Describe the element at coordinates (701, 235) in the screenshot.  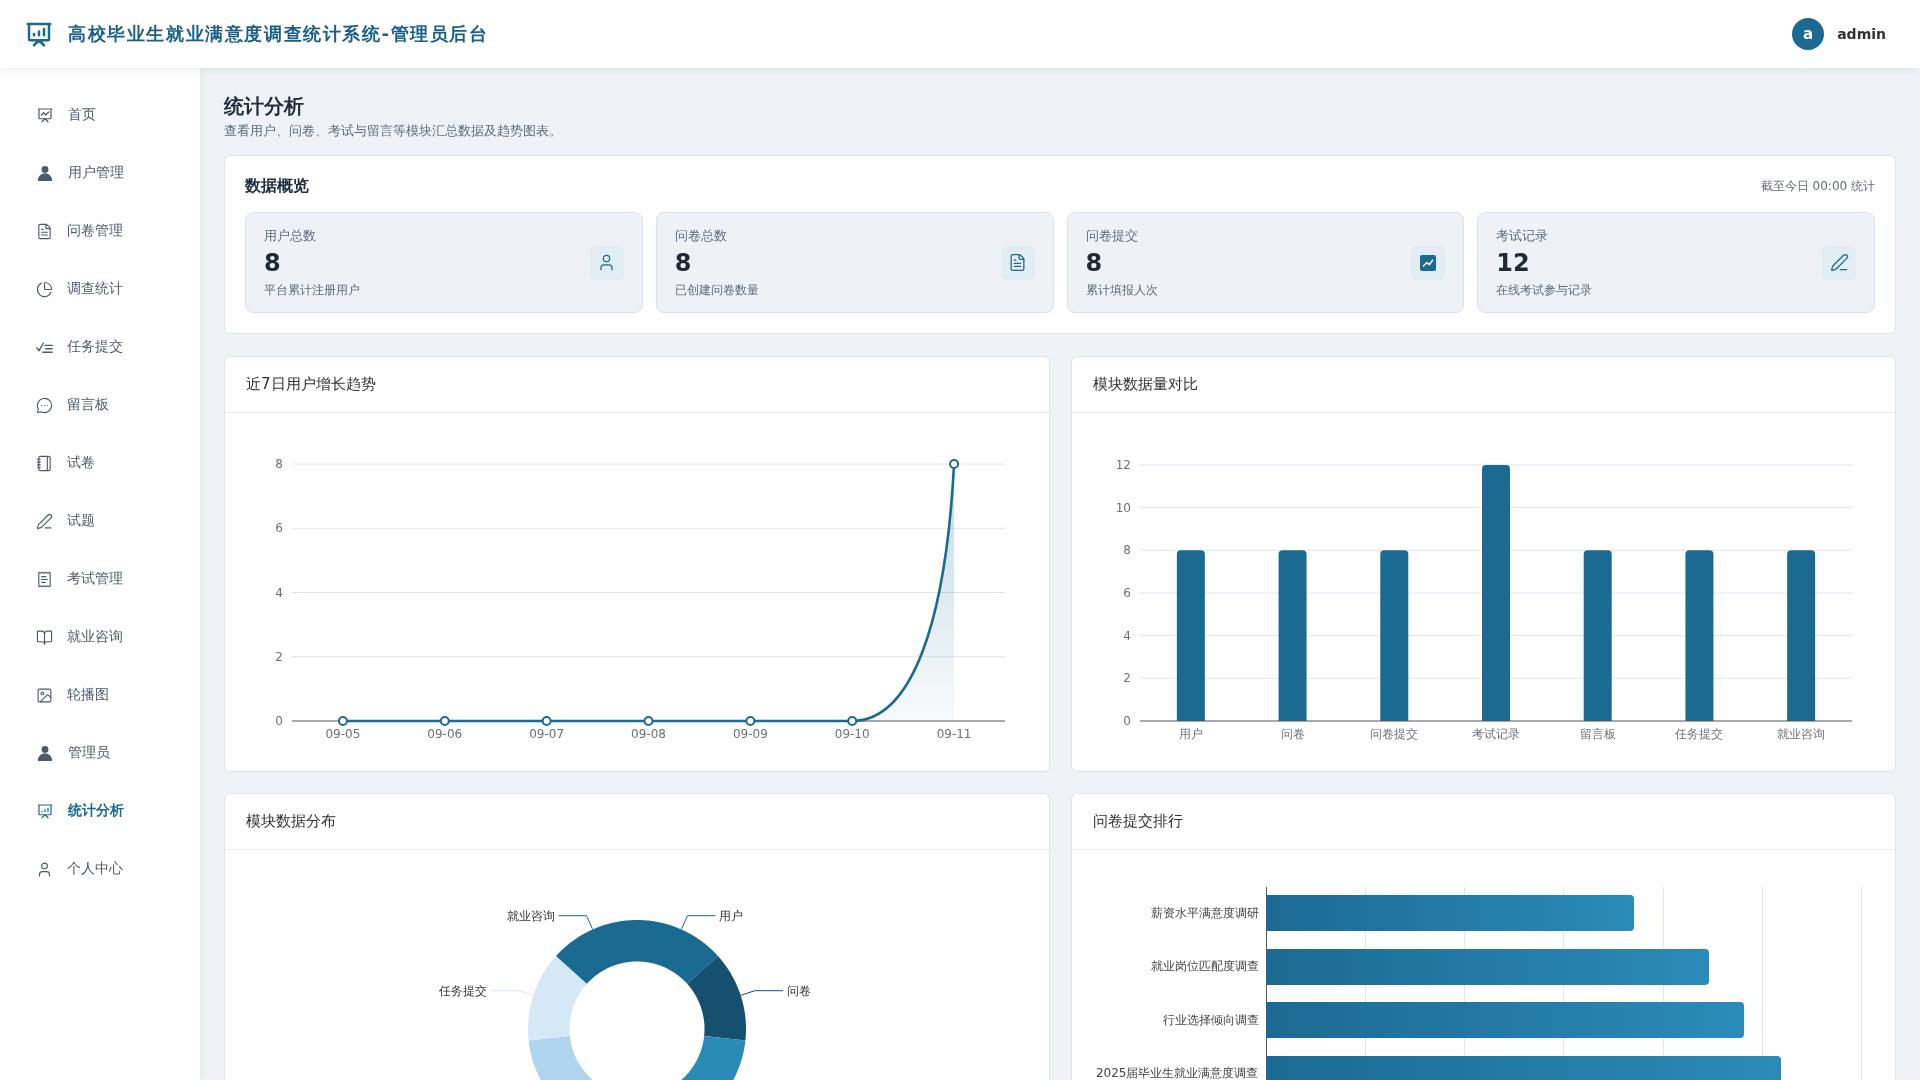
I see `stat-label: 问卷总数` at that location.